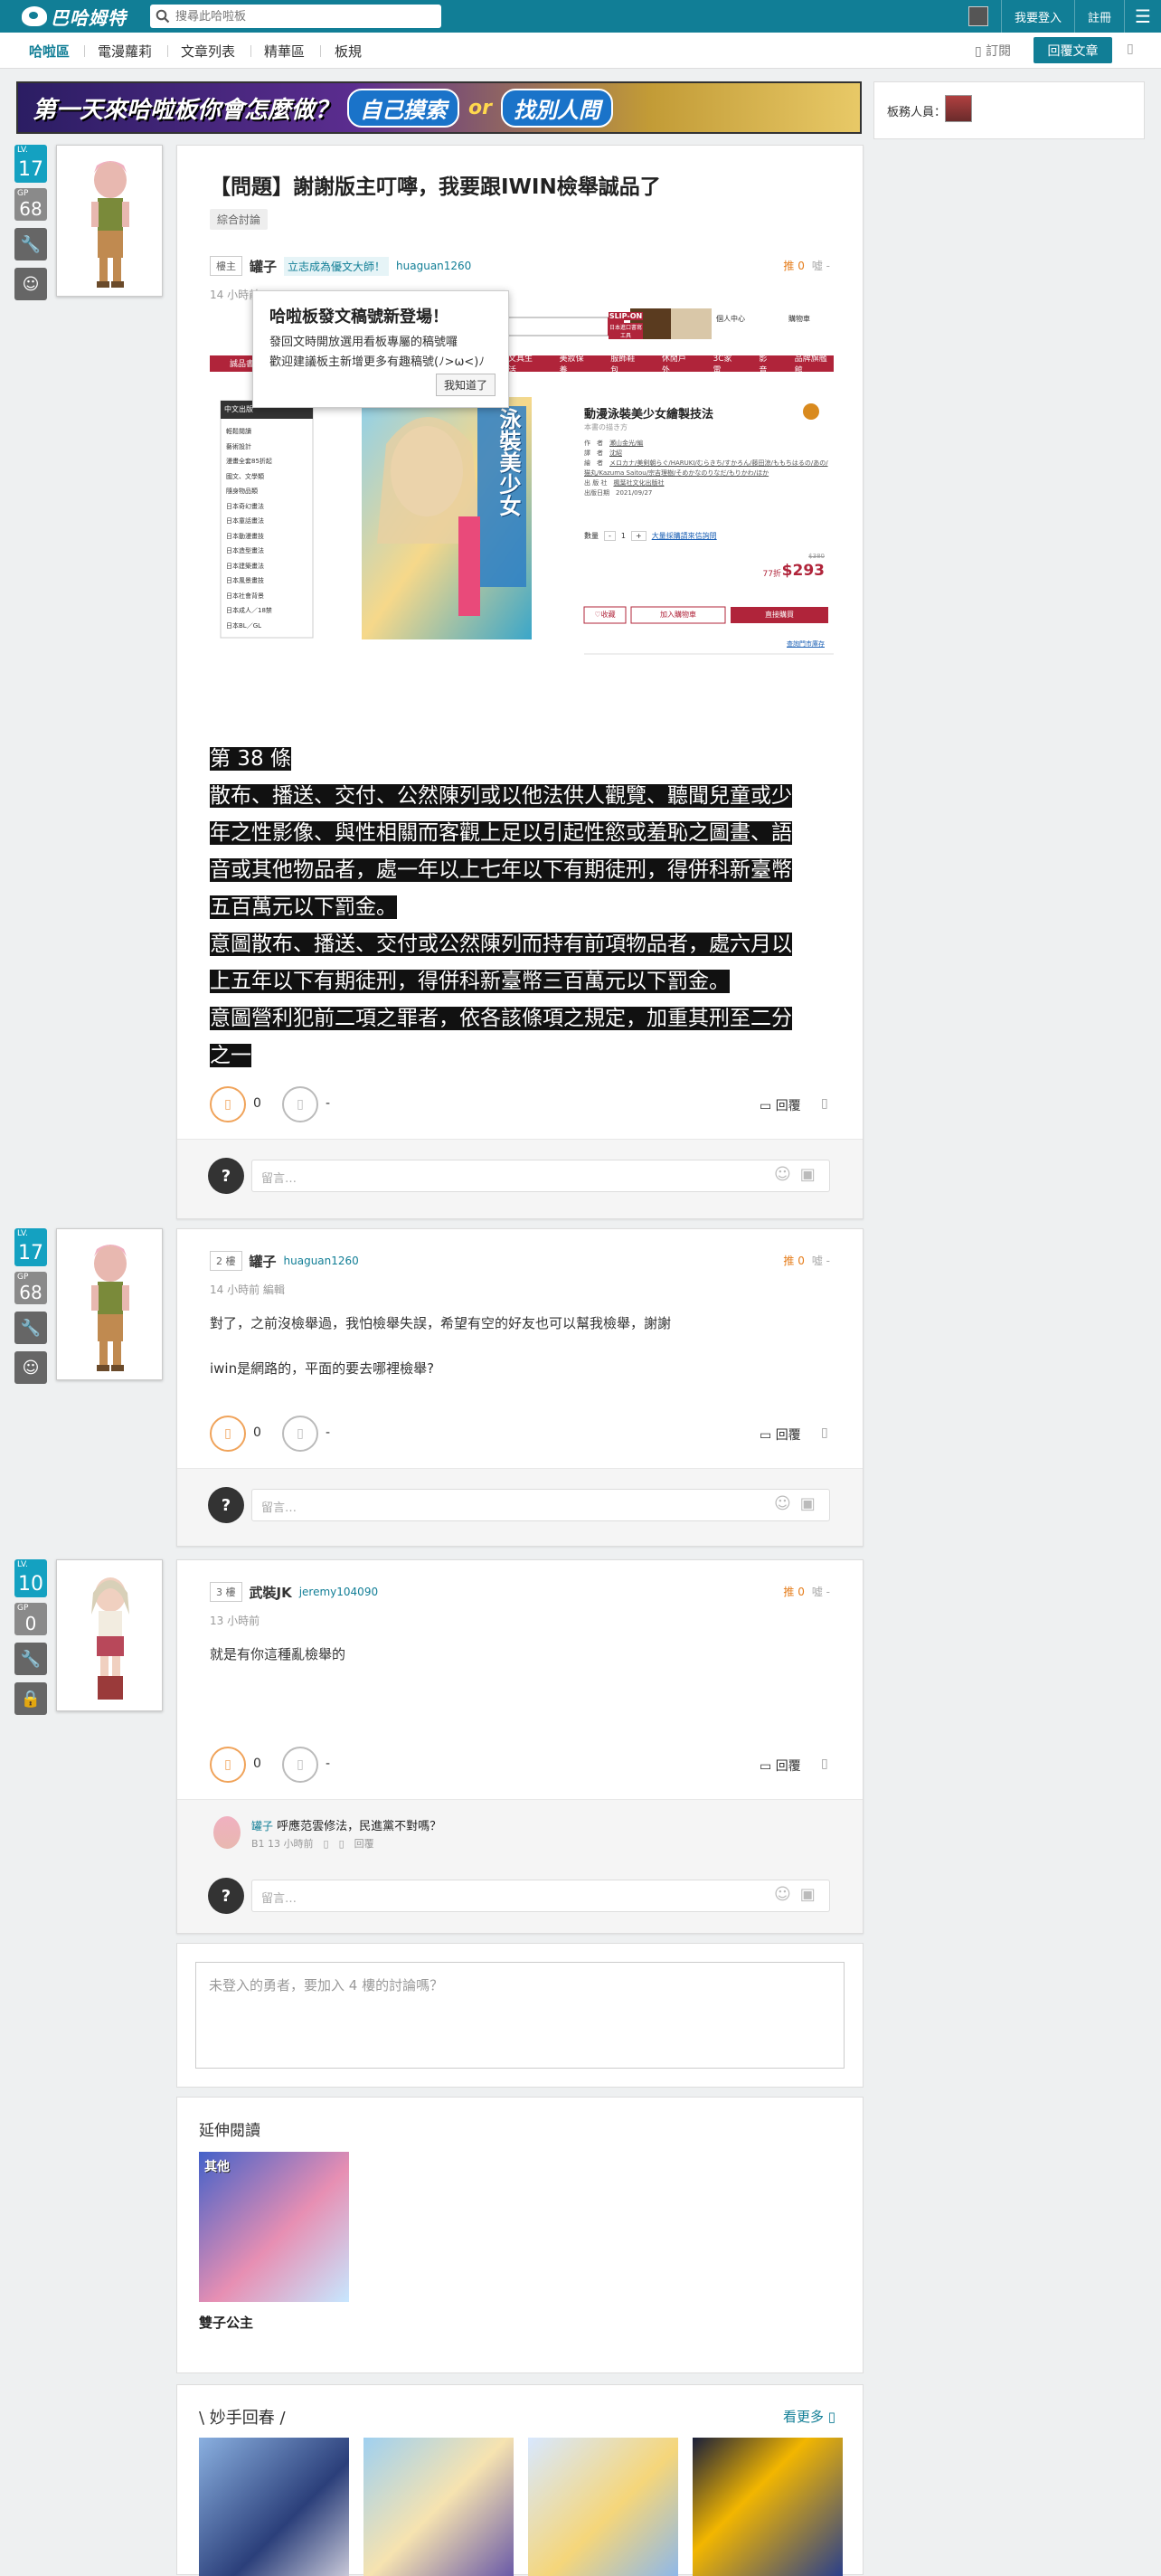 This screenshot has height=2576, width=1161. What do you see at coordinates (615, 453) in the screenshot?
I see `info-value: 沈紹` at bounding box center [615, 453].